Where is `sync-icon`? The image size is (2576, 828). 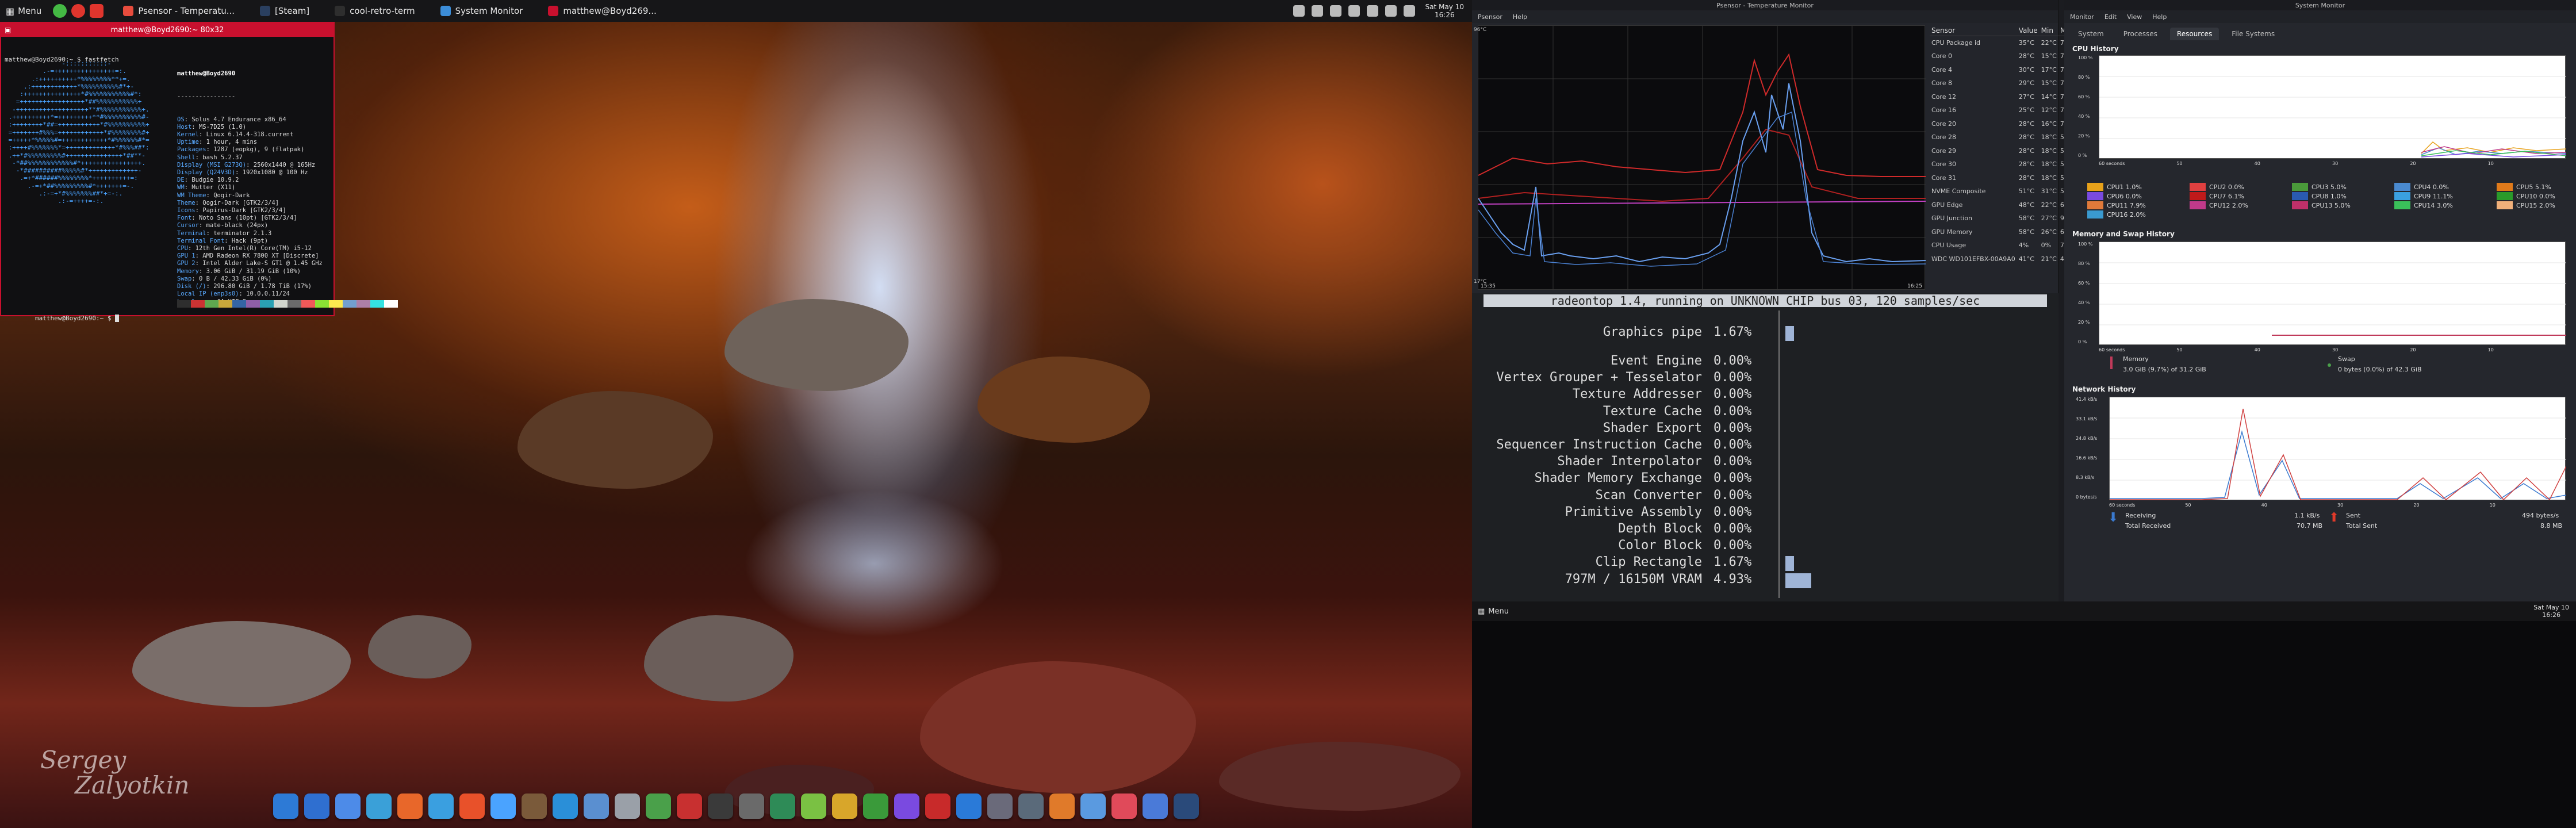 sync-icon is located at coordinates (969, 806).